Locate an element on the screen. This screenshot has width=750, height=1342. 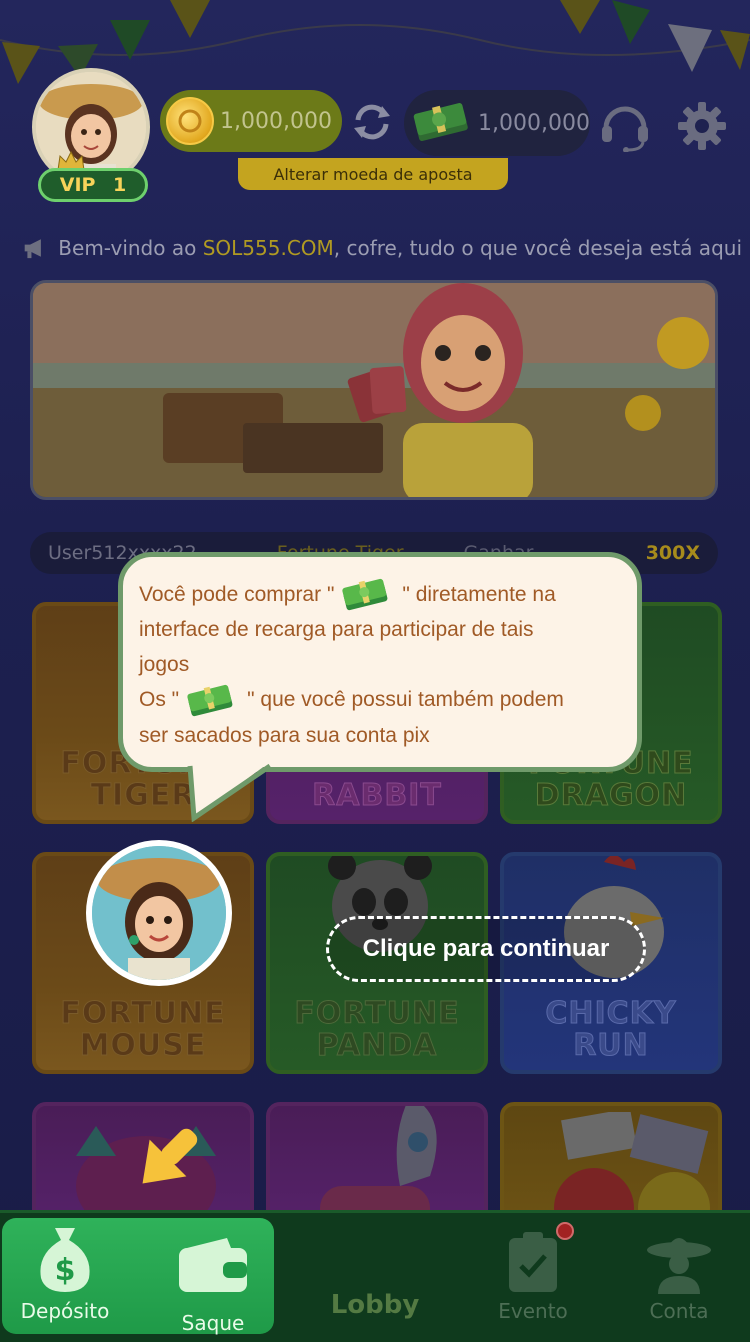
nav-lobby: Lobby is located at coordinates (375, 1305).